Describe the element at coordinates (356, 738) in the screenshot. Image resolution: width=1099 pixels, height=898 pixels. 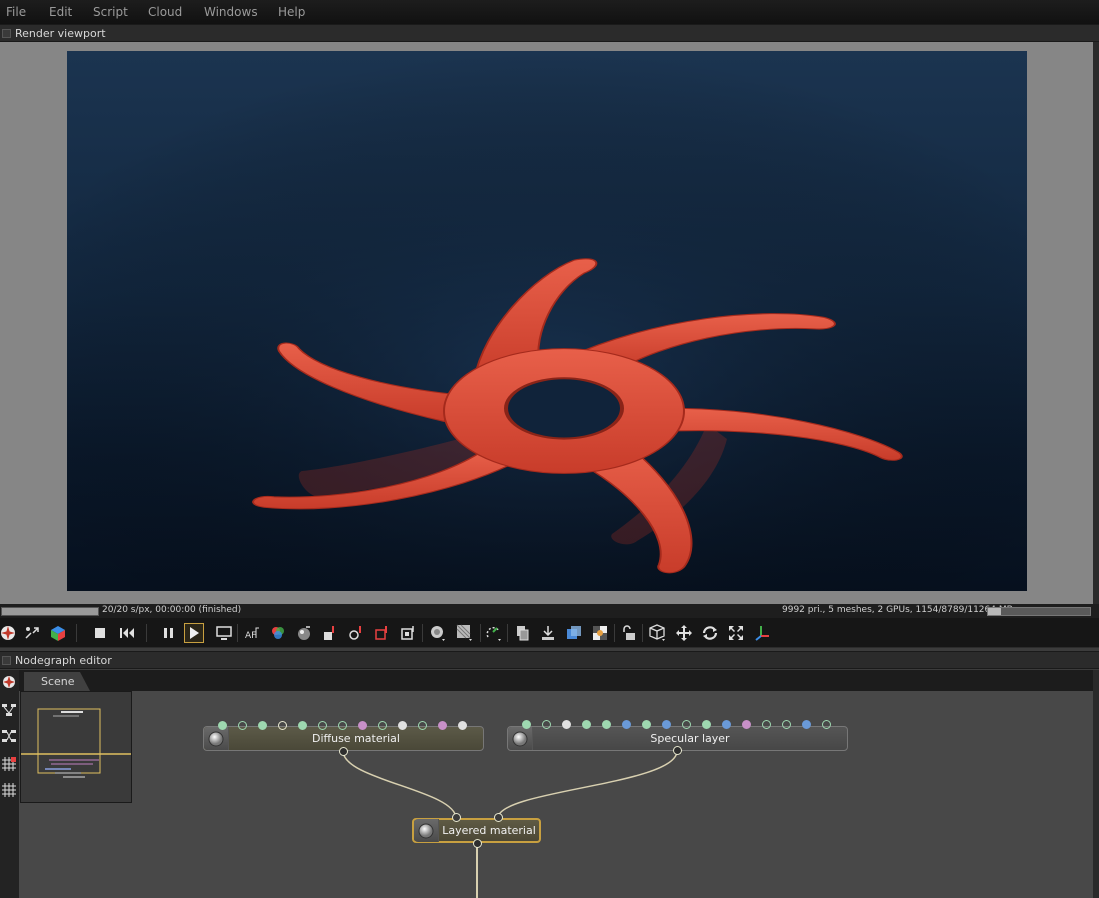
I see `node-label: Diffuse material` at that location.